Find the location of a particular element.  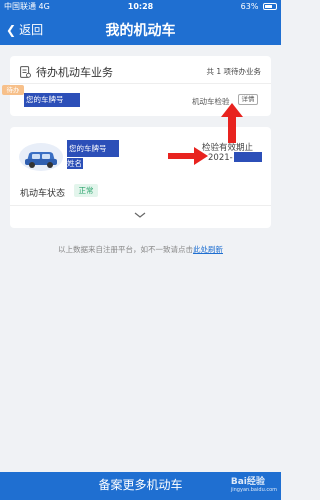

pending-plate-number: 您的车牌号 is located at coordinates (52, 100).